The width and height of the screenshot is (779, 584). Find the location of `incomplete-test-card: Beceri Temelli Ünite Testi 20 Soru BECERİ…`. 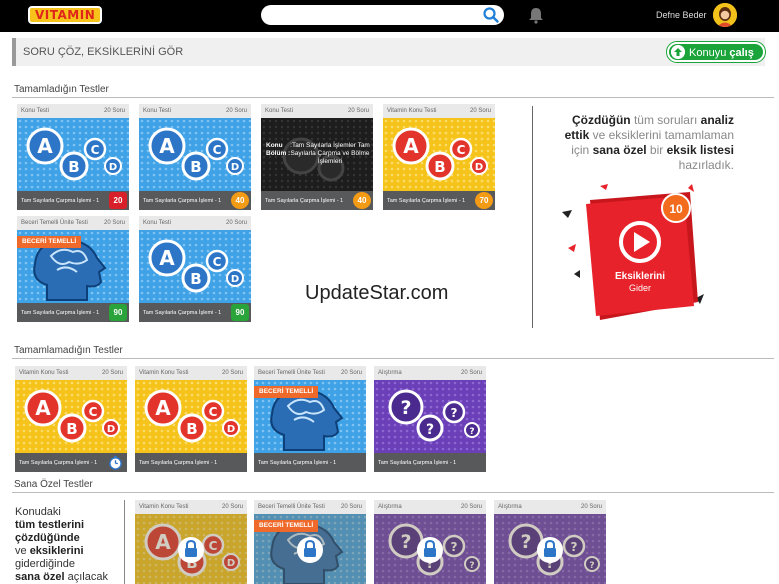

incomplete-test-card: Beceri Temelli Ünite Testi 20 Soru BECERİ… is located at coordinates (310, 419).